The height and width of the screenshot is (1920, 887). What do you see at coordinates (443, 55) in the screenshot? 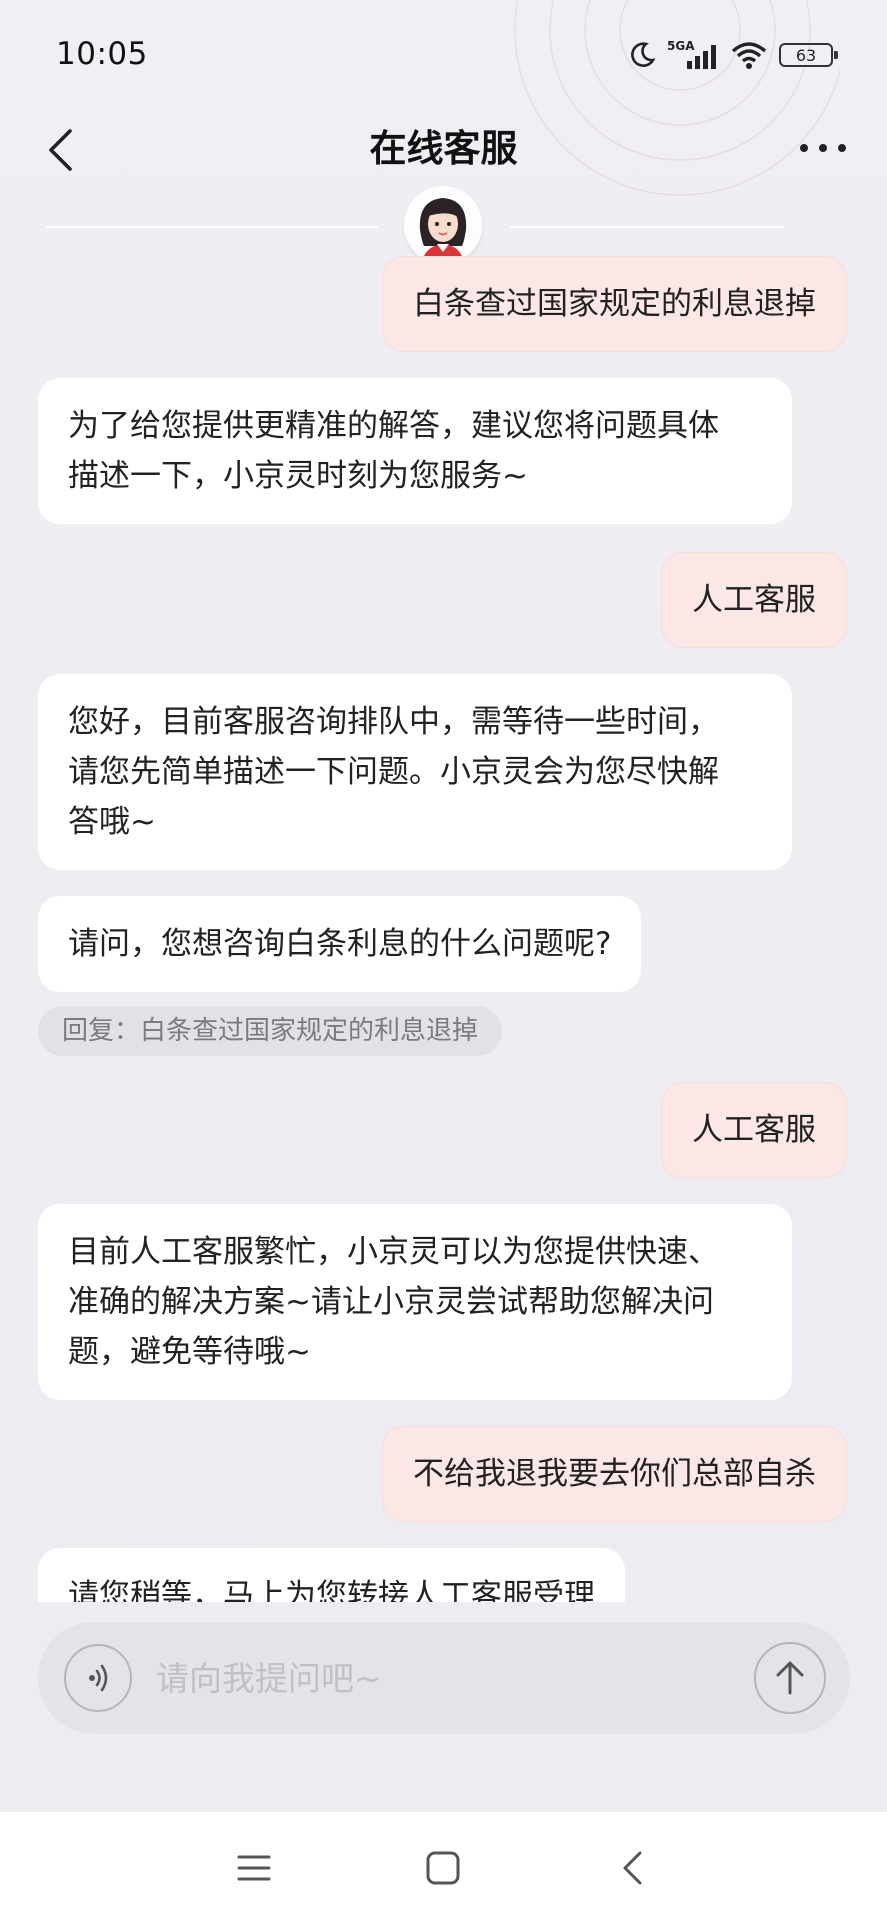
I see `status-bar: 10:05 5GA 63` at bounding box center [443, 55].